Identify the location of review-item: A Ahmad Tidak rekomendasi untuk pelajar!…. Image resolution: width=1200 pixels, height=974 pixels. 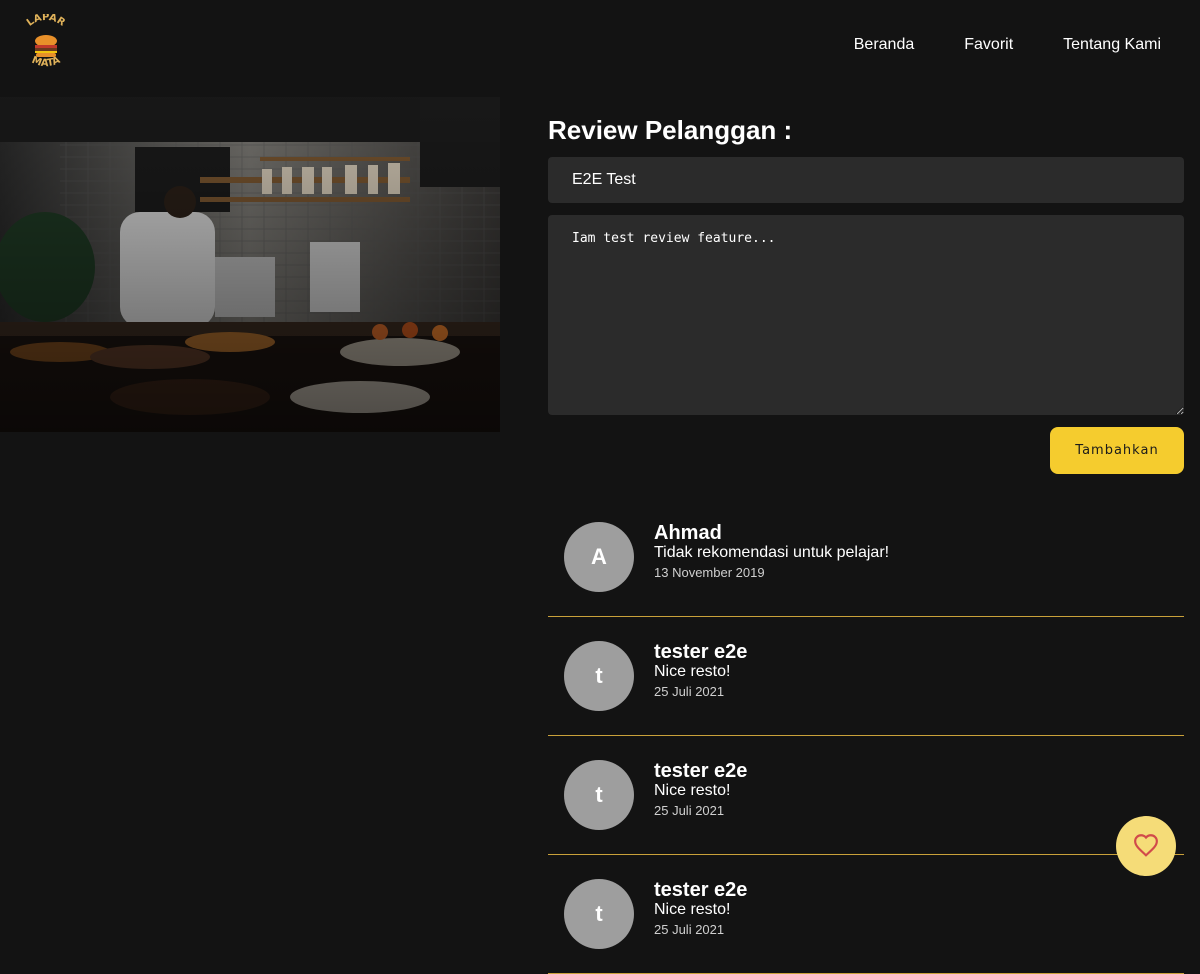
(866, 557).